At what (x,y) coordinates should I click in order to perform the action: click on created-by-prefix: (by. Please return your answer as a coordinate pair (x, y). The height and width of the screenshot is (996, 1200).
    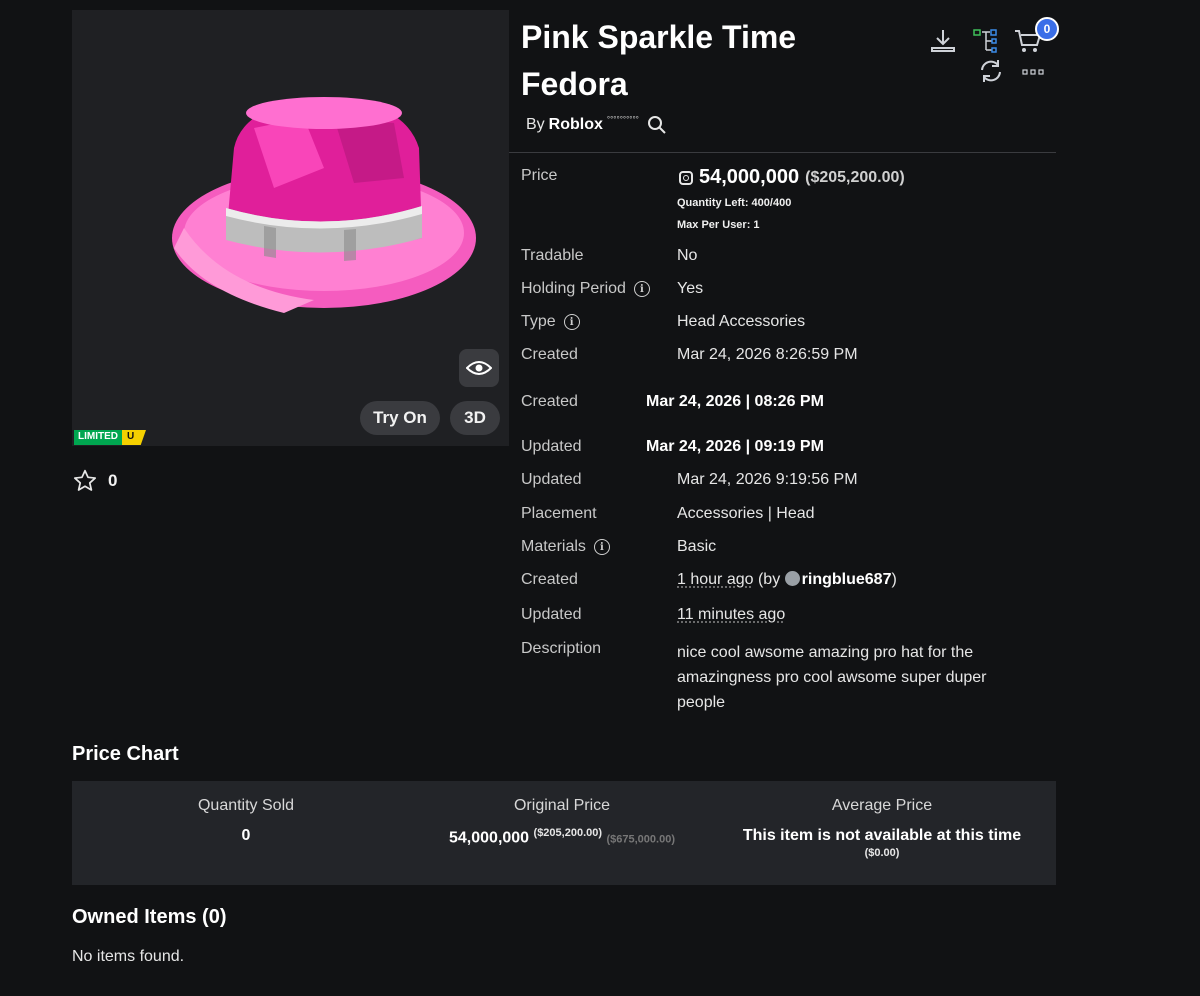
    Looking at the image, I should click on (769, 579).